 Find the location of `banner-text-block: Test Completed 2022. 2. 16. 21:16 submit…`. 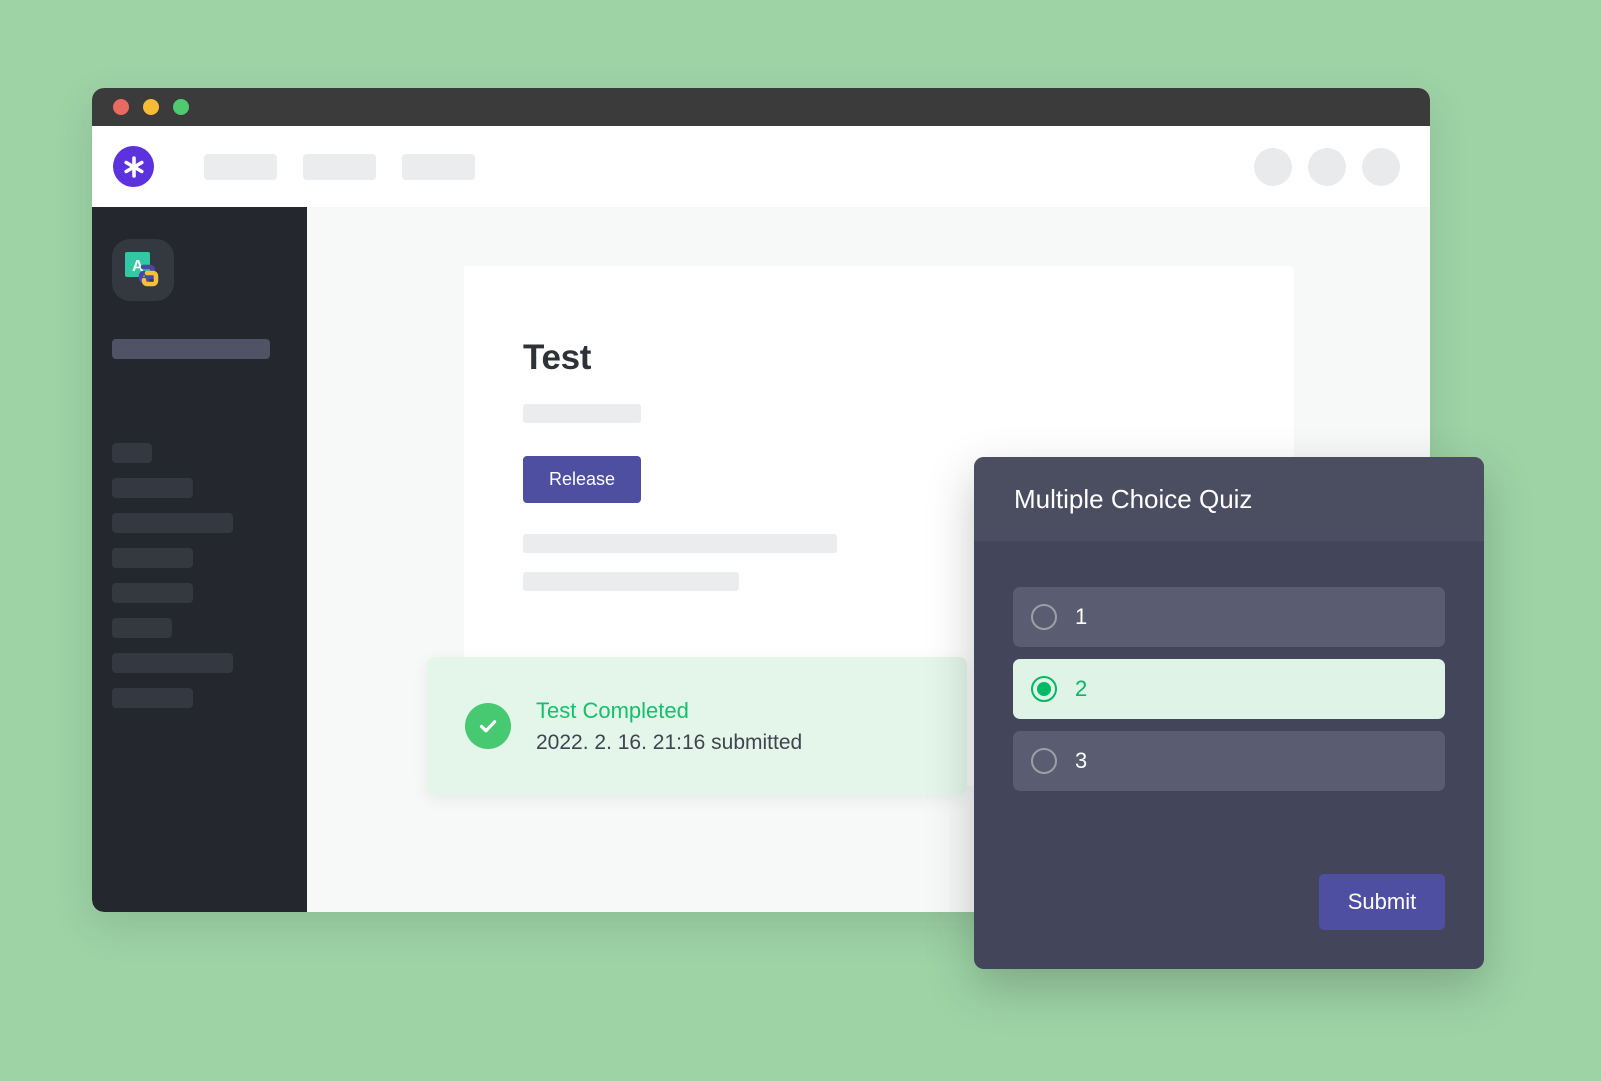

banner-text-block: Test Completed 2022. 2. 16. 21:16 submit… is located at coordinates (669, 726).